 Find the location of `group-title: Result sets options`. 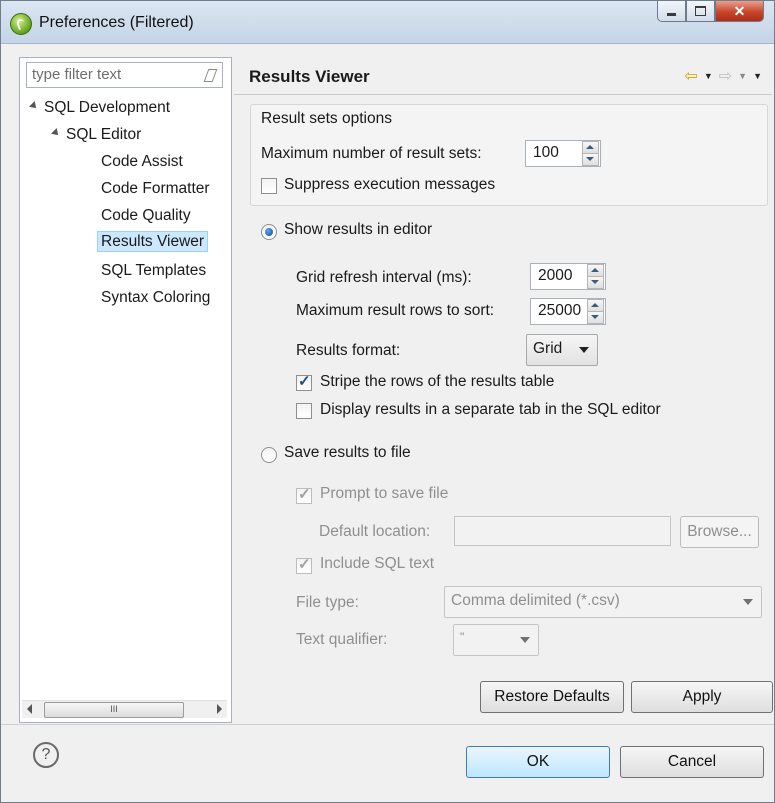

group-title: Result sets options is located at coordinates (326, 118).